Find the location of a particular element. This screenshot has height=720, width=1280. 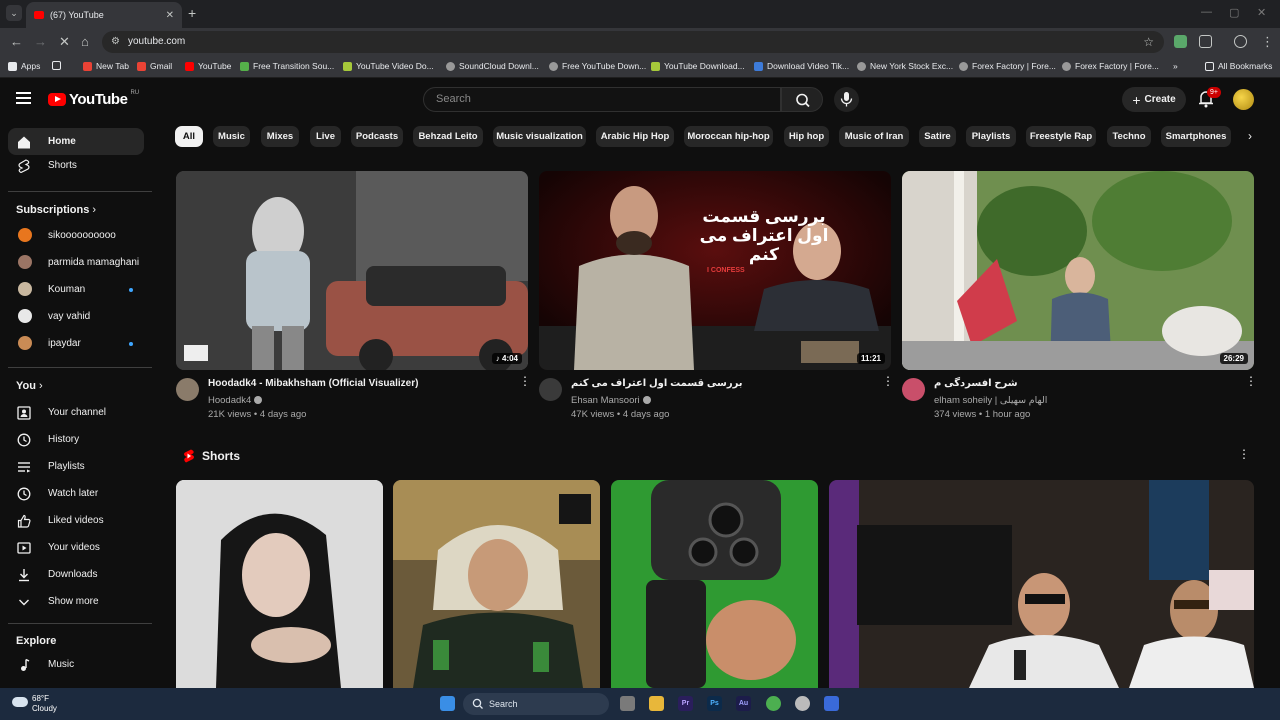

profile-icon is located at coordinates (1240, 41).